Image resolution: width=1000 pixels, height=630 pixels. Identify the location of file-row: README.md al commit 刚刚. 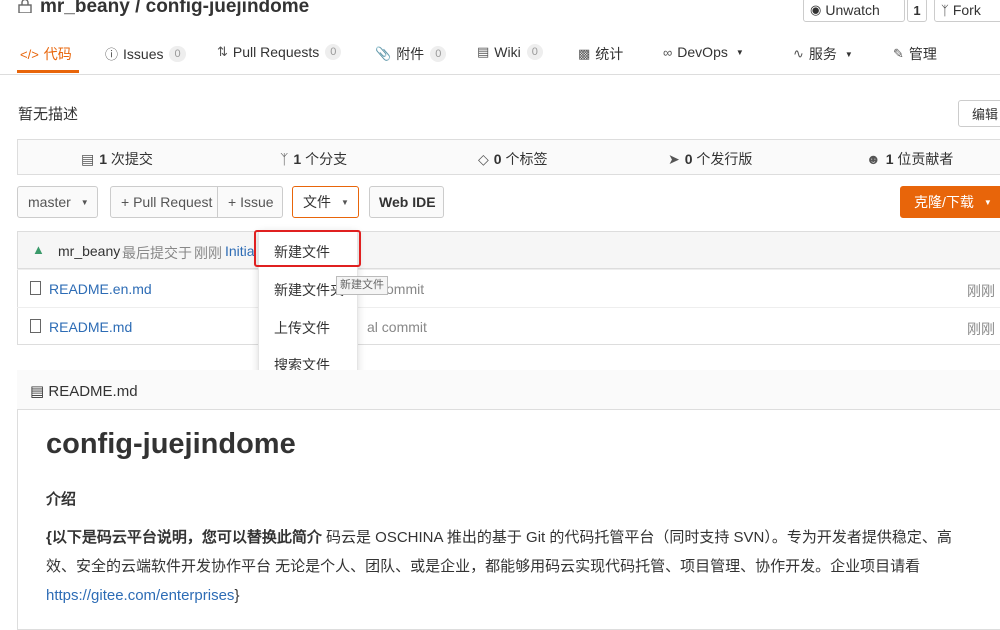
(508, 326).